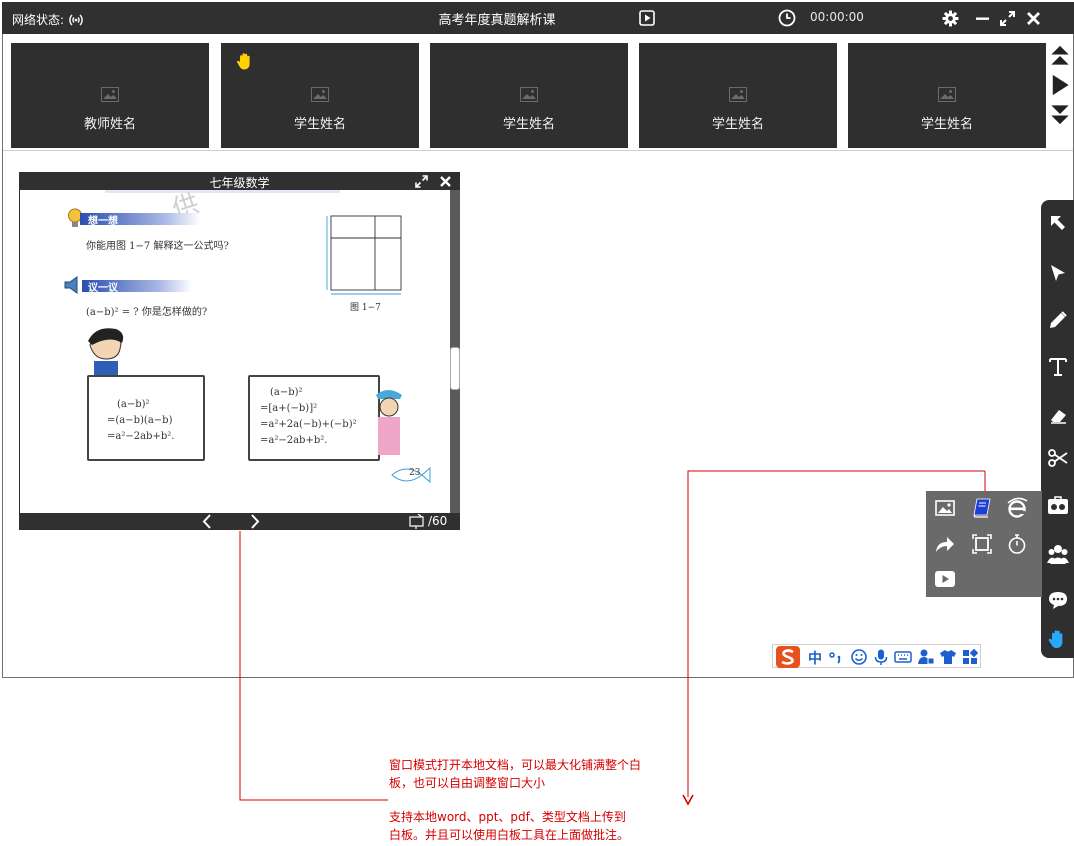 The width and height of the screenshot is (1074, 846). What do you see at coordinates (147, 312) in the screenshot?
I see `discuss-text: (a−b)² = ? 你是怎样做的?` at bounding box center [147, 312].